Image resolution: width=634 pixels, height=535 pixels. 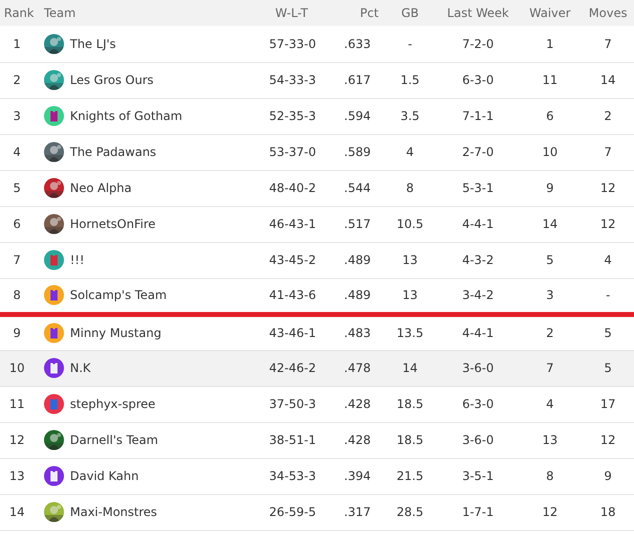 What do you see at coordinates (290, 404) in the screenshot?
I see `table-cell: 37-50-3` at bounding box center [290, 404].